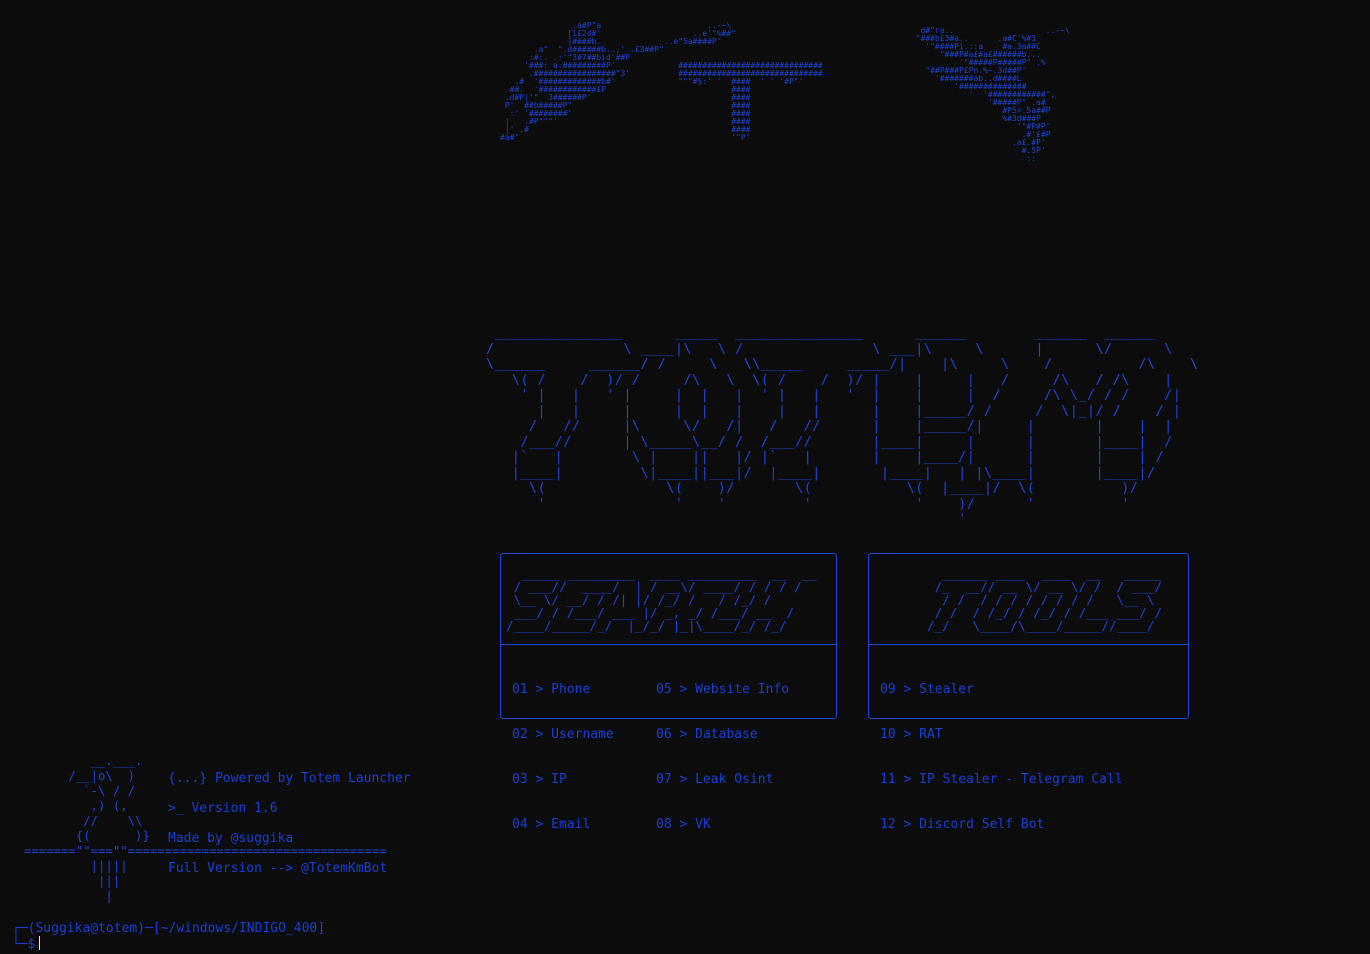 The width and height of the screenshot is (1370, 954). I want to click on menu-item-discord-self-bot: 12 > Discord Self Bot, so click(1001, 824).